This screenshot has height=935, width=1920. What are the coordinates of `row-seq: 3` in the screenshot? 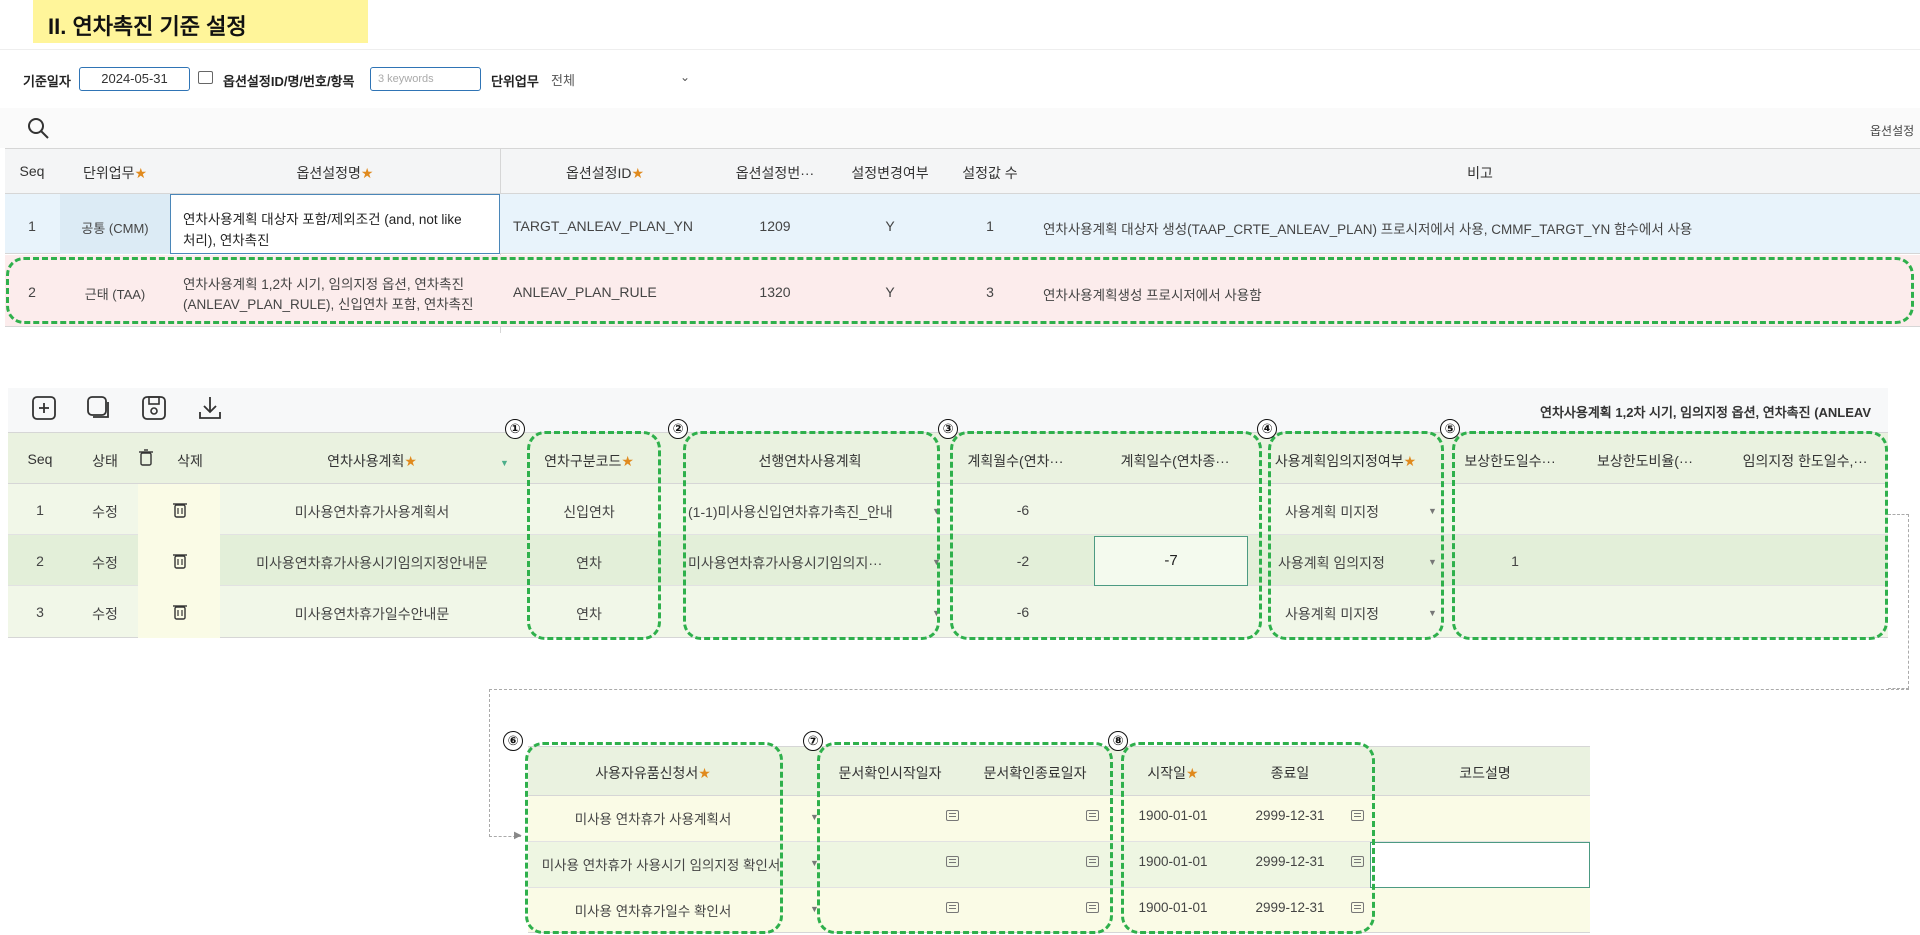 It's located at (40, 612).